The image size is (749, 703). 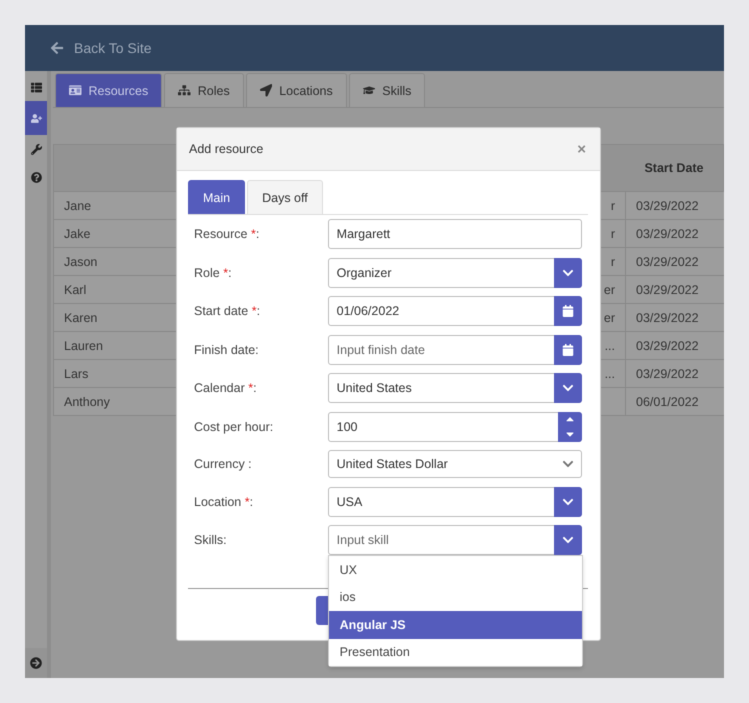 I want to click on field-label: Cost per hour:, so click(x=234, y=427).